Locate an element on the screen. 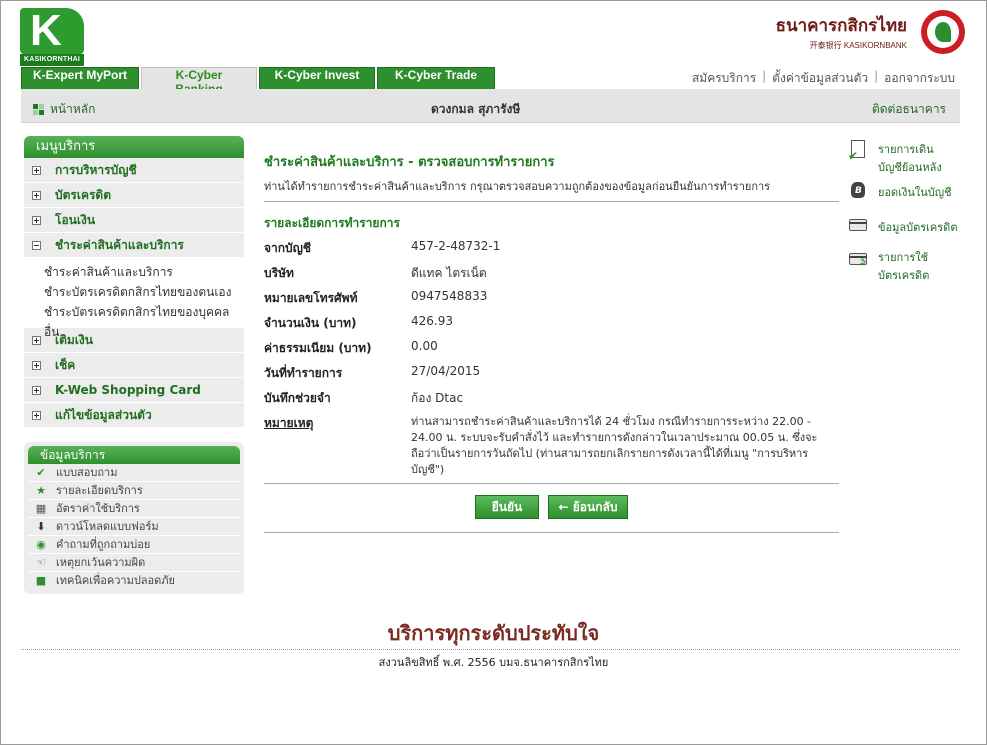 This screenshot has height=745, width=987. tab-k-cyber-banking: K-Cyber Banking is located at coordinates (199, 81).